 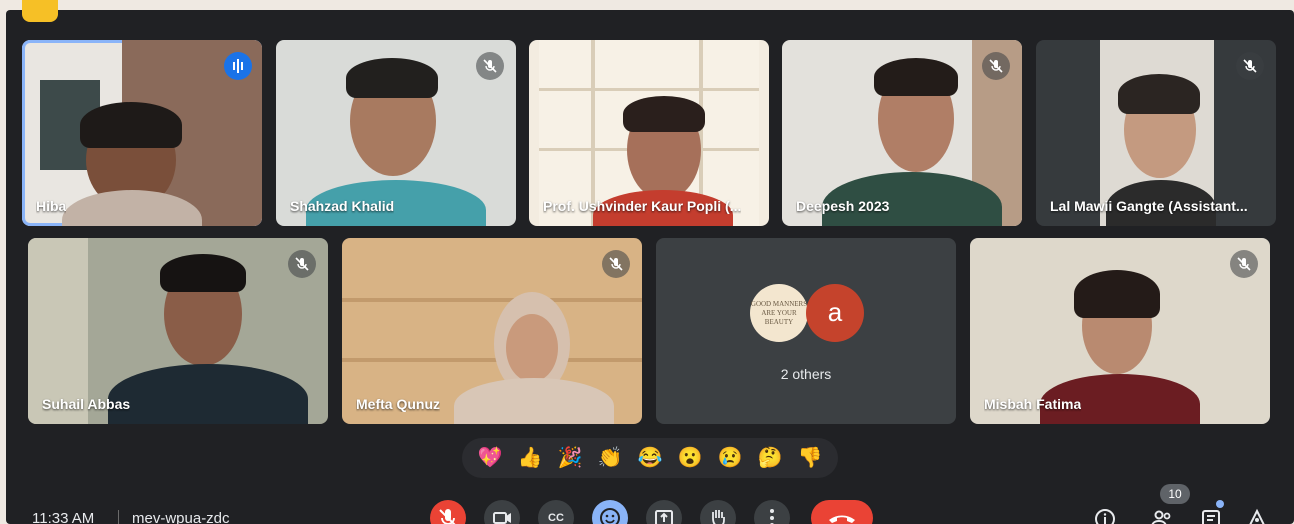 What do you see at coordinates (779, 313) in the screenshot?
I see `others-avatar-quote: GOOD MANNERS ARE YOUR BEAUTY` at bounding box center [779, 313].